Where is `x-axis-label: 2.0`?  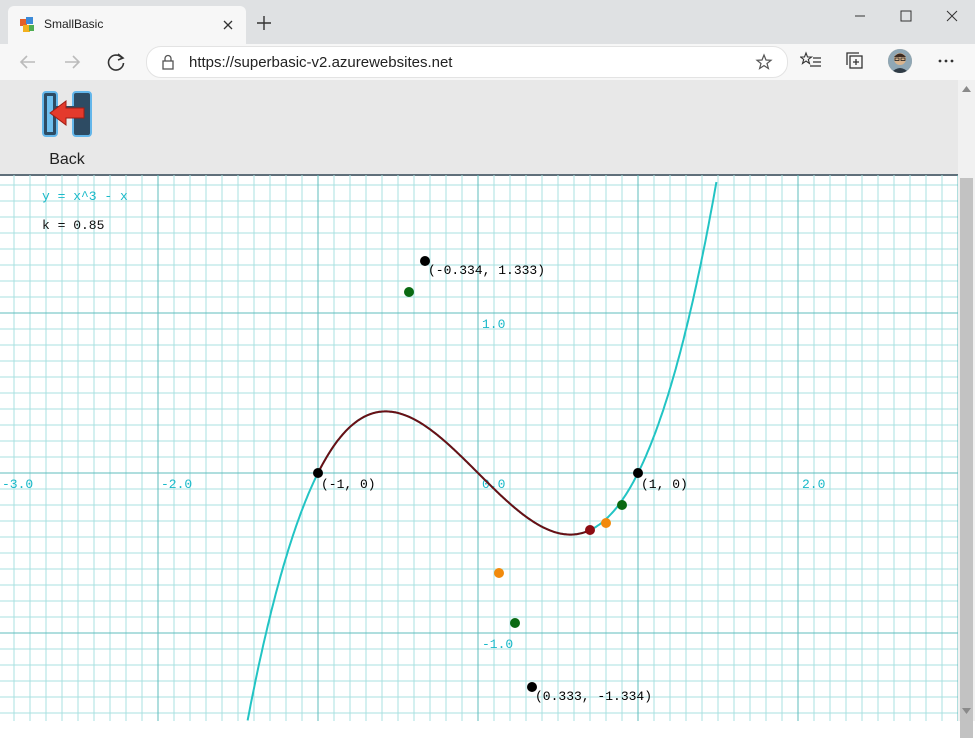 x-axis-label: 2.0 is located at coordinates (813, 484).